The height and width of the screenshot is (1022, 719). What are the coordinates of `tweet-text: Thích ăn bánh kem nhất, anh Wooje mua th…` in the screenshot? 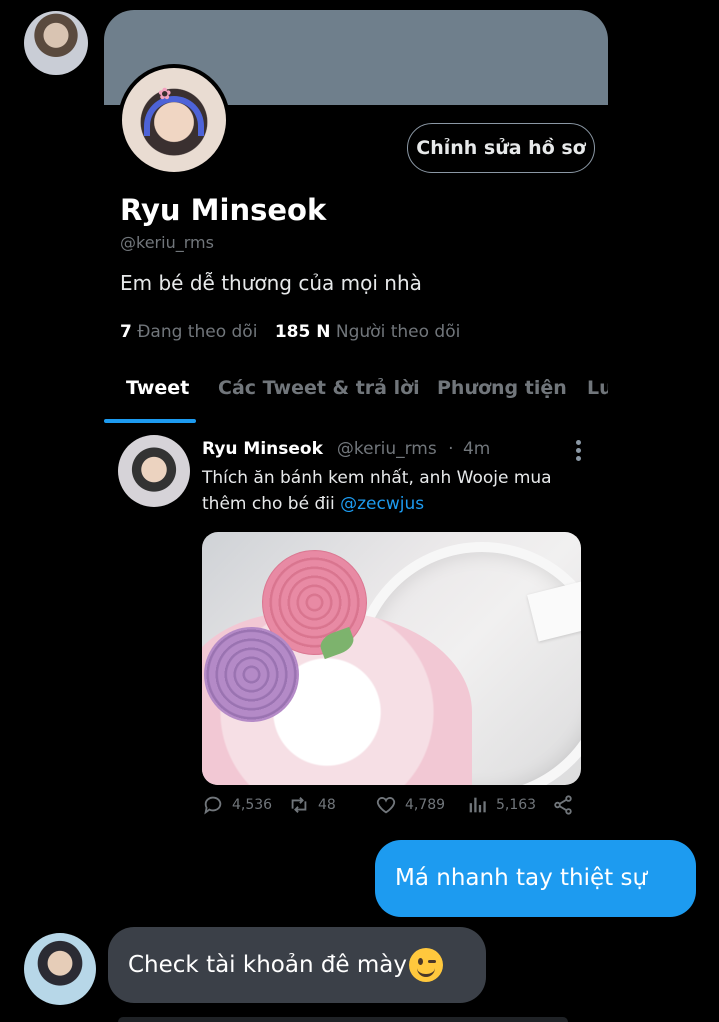 It's located at (392, 491).